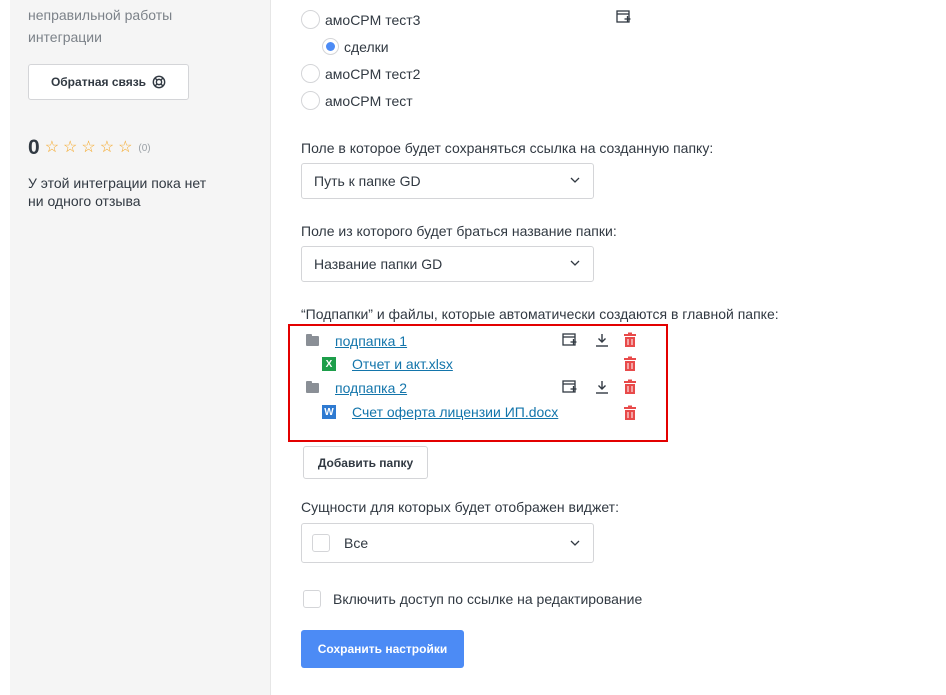  What do you see at coordinates (402, 364) in the screenshot?
I see `file-link: Отчет и акт.xlsx` at bounding box center [402, 364].